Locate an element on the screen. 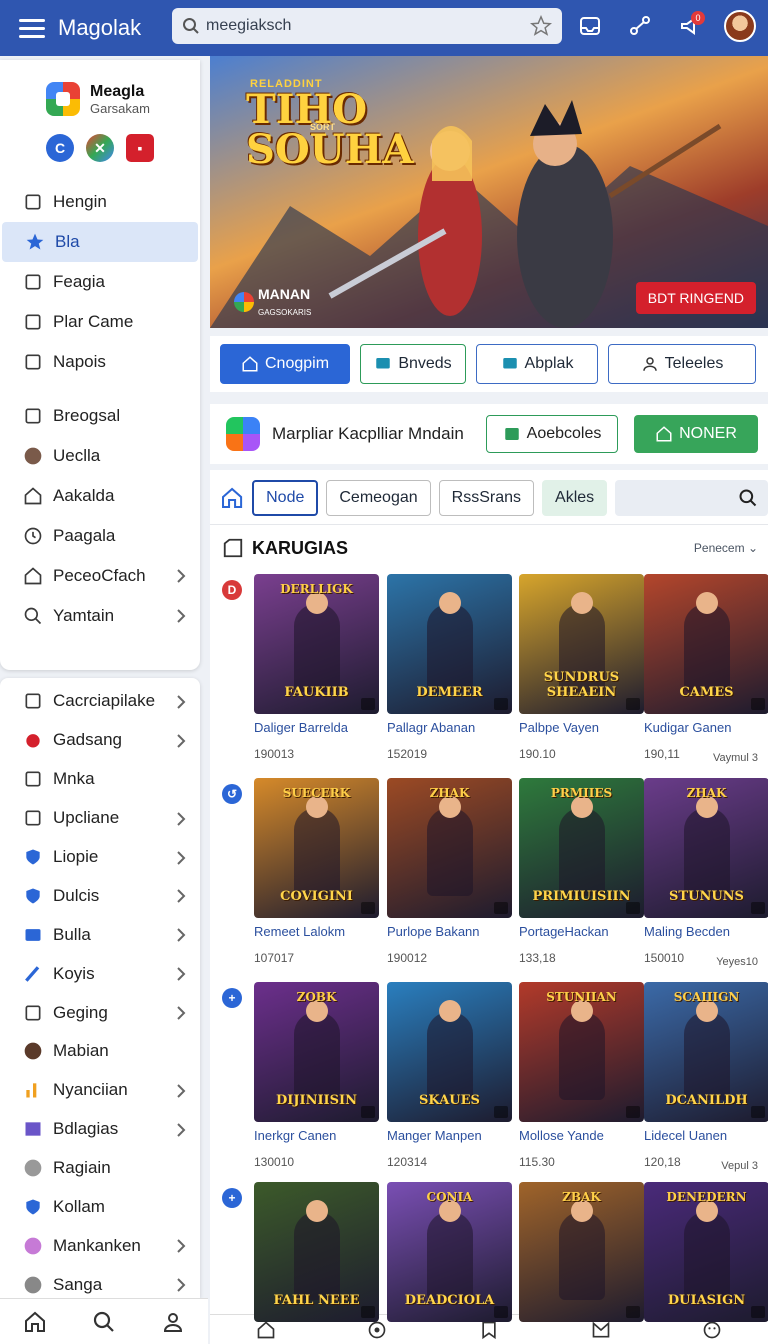  sidebar-item-dulcis: Dulcis is located at coordinates (100, 895).